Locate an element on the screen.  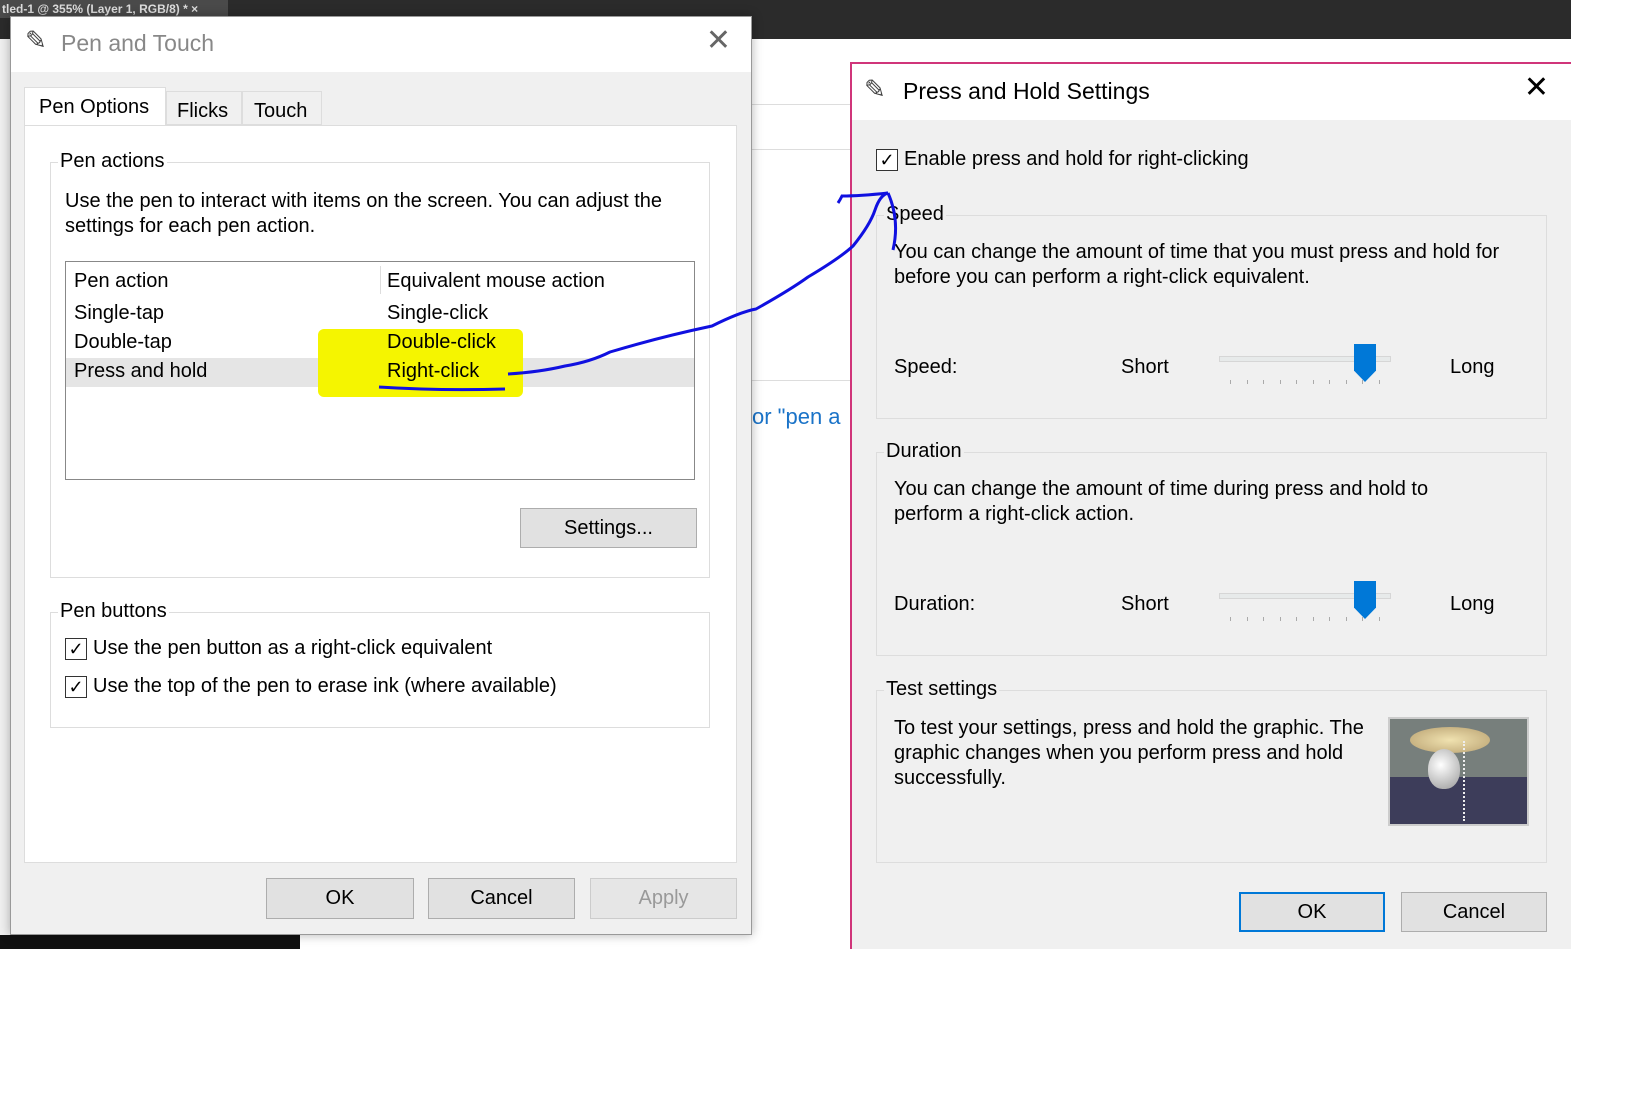
ink-annotation-stroke is located at coordinates (638, 291).